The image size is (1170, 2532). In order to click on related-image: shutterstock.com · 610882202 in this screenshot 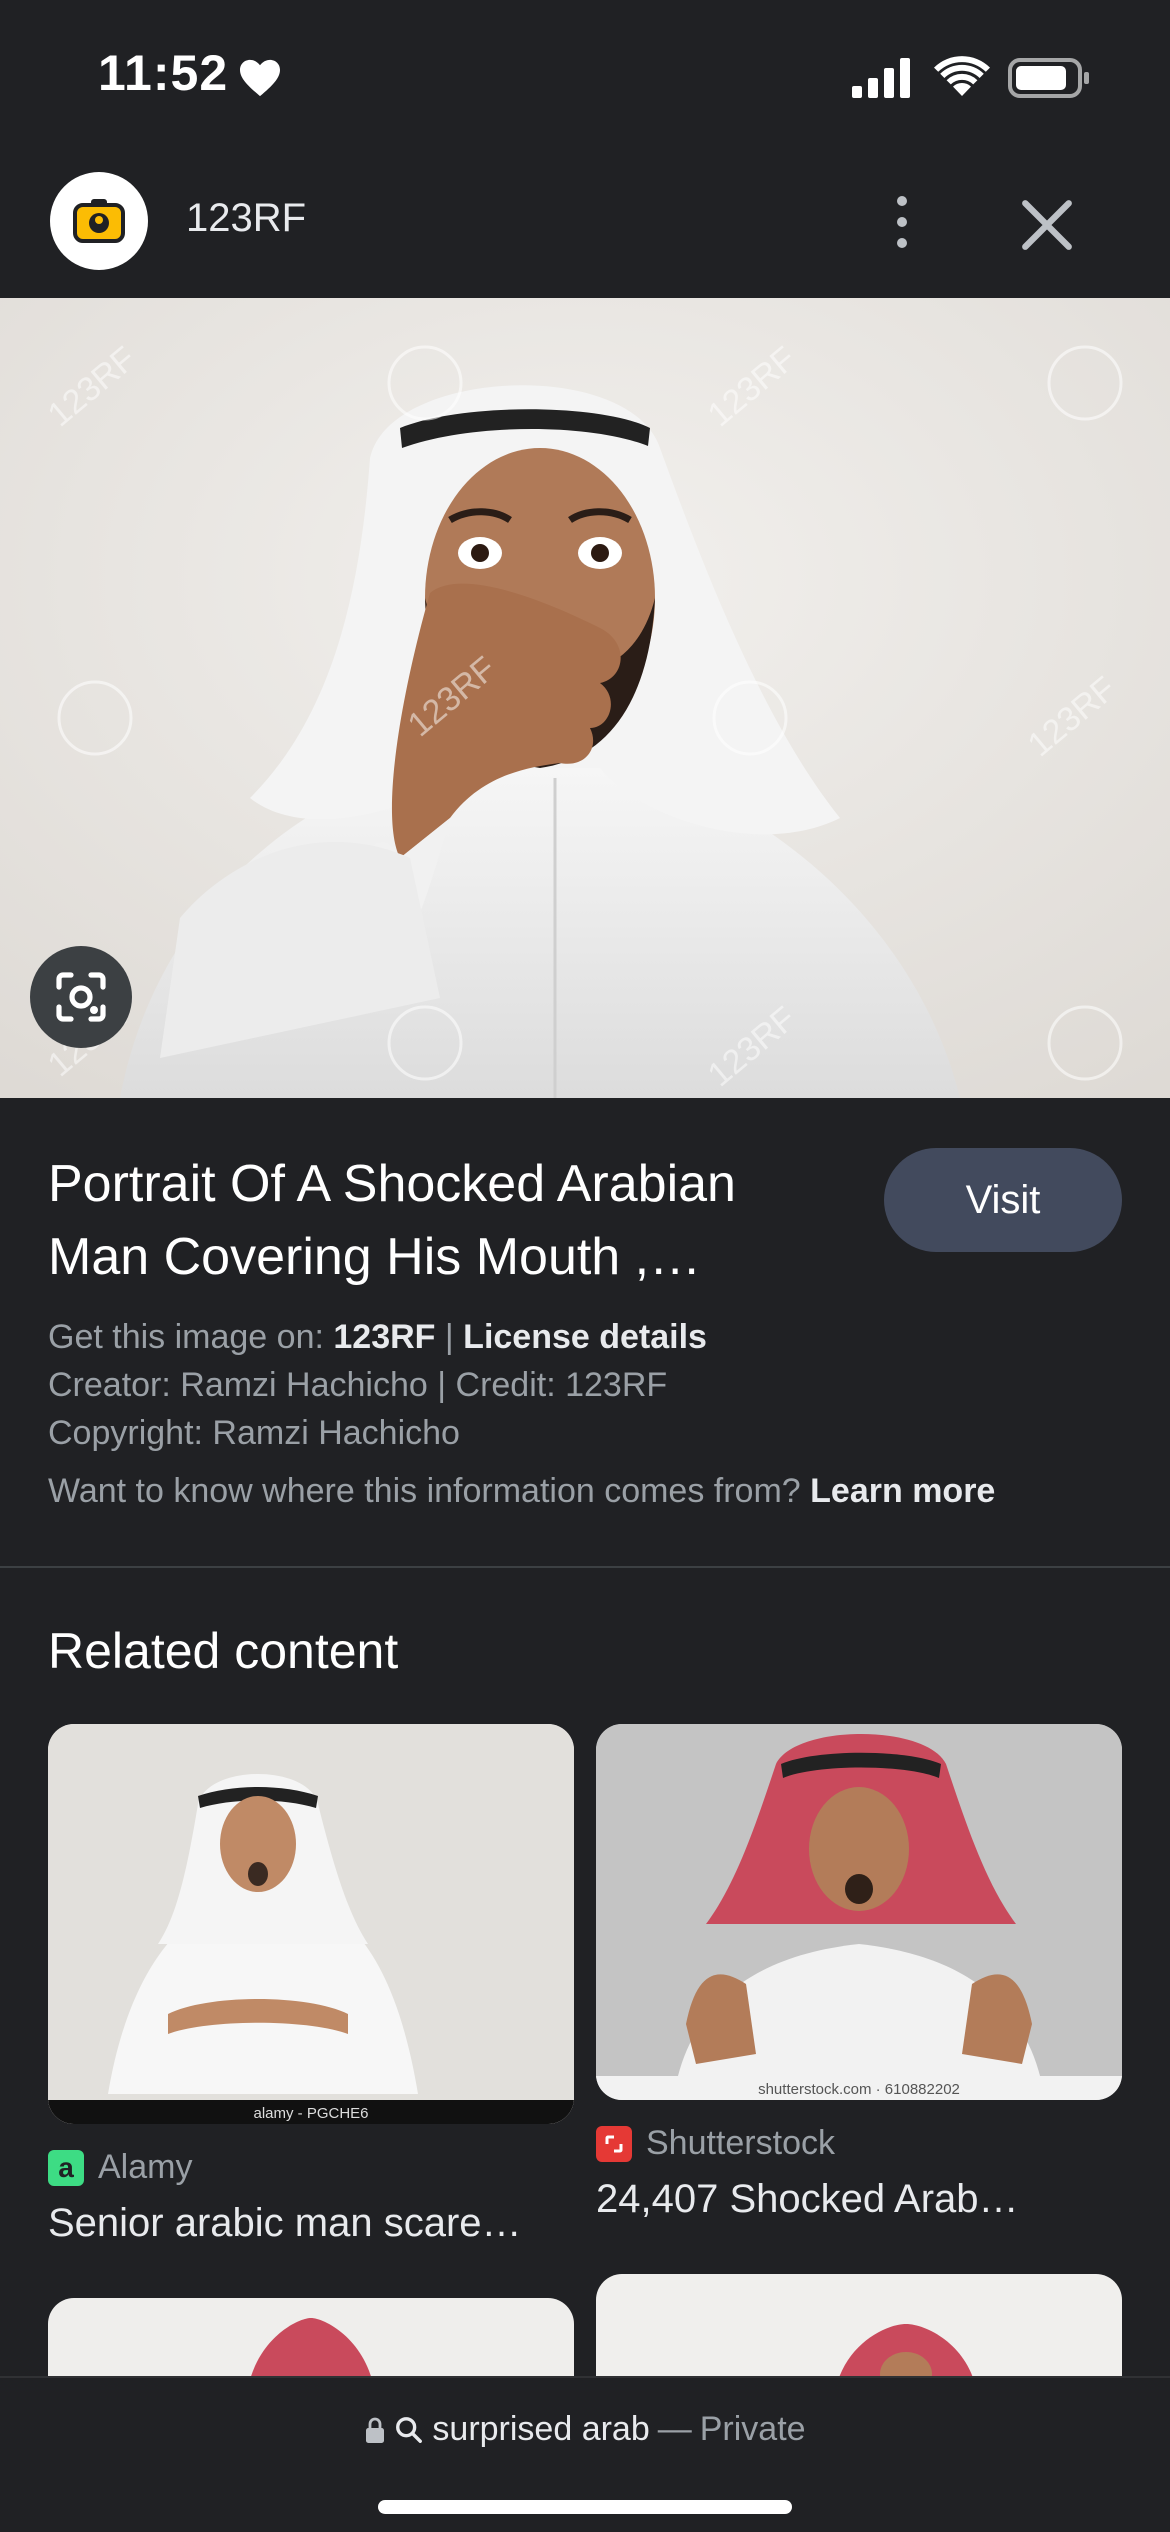, I will do `click(859, 1912)`.